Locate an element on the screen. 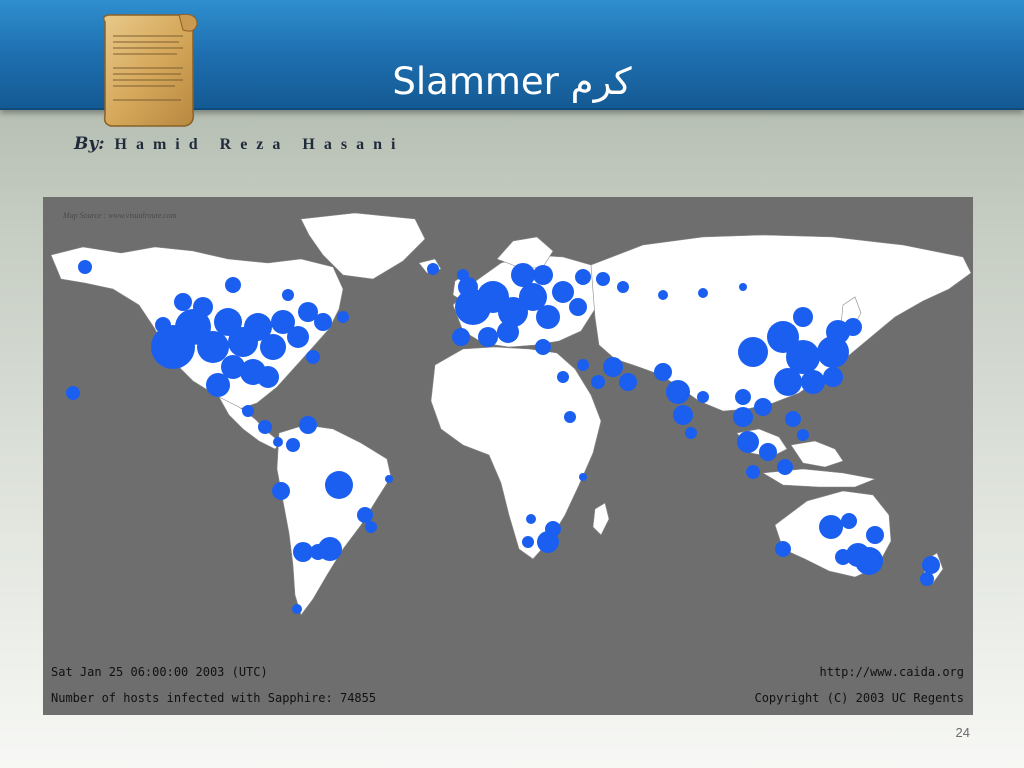  byline: By: Hamid Reza Hasani is located at coordinates (239, 146).